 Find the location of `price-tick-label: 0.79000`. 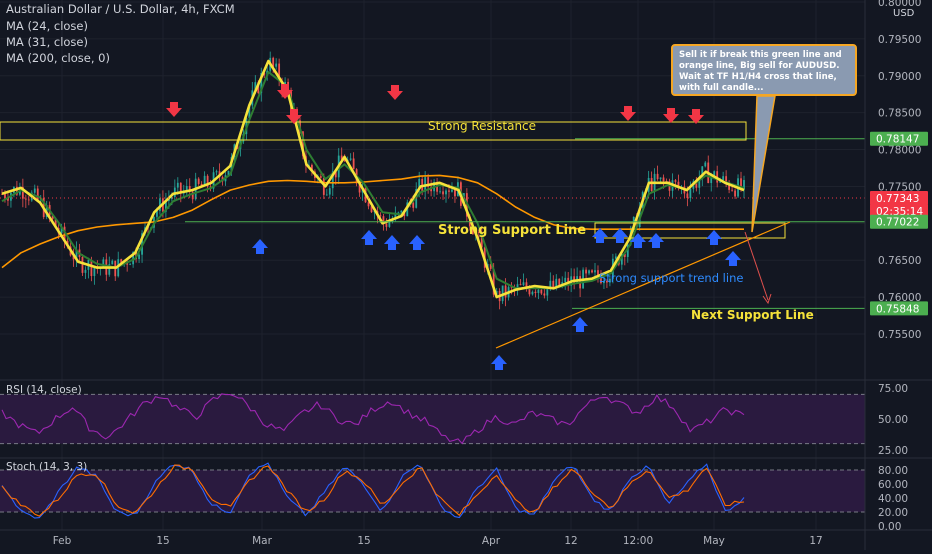

price-tick-label: 0.79000 is located at coordinates (899, 77).